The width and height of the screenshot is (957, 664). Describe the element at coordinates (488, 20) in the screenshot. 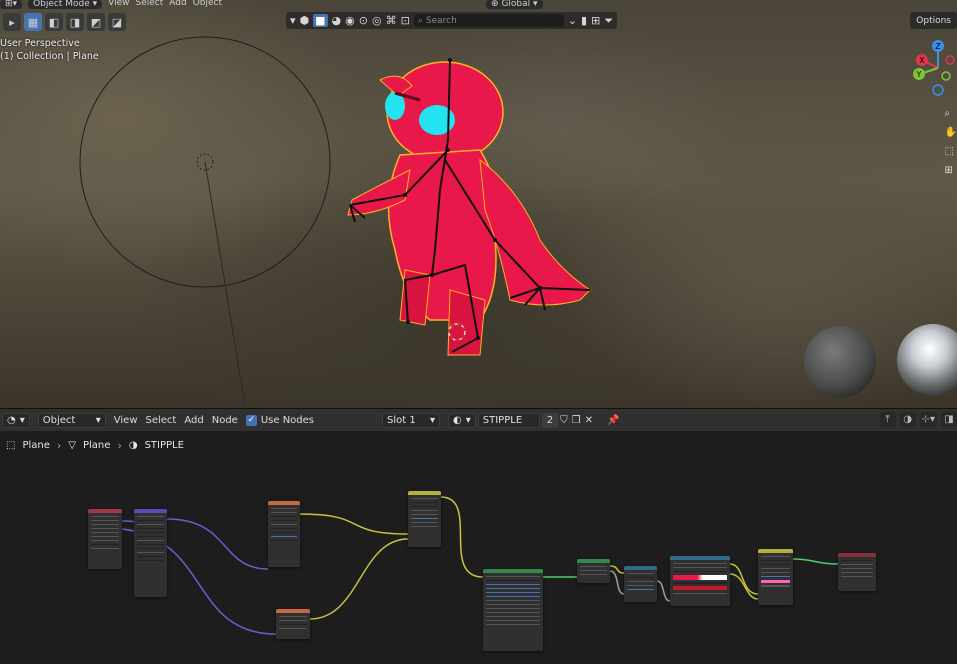

I see `search-input: ⌕ Search` at that location.